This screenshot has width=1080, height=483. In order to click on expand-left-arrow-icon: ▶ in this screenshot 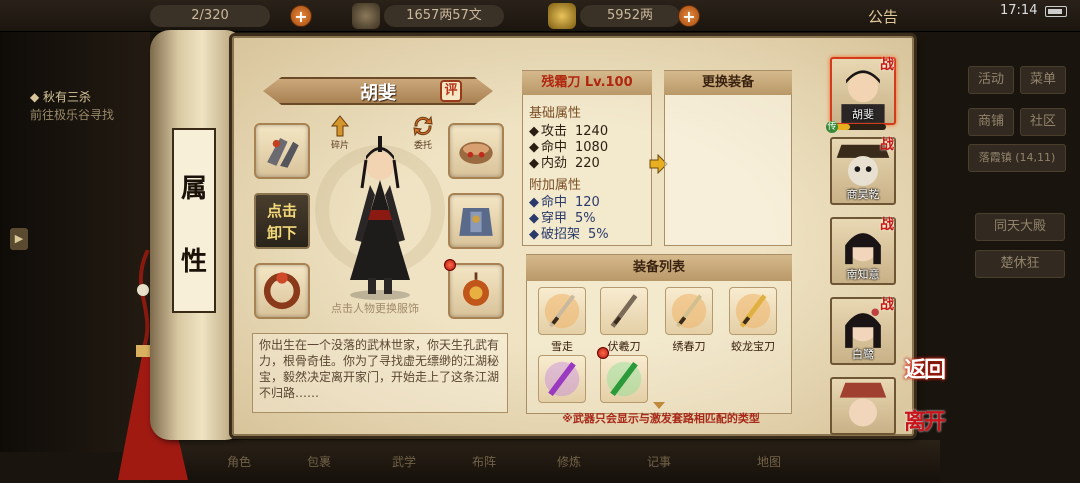, I will do `click(19, 239)`.